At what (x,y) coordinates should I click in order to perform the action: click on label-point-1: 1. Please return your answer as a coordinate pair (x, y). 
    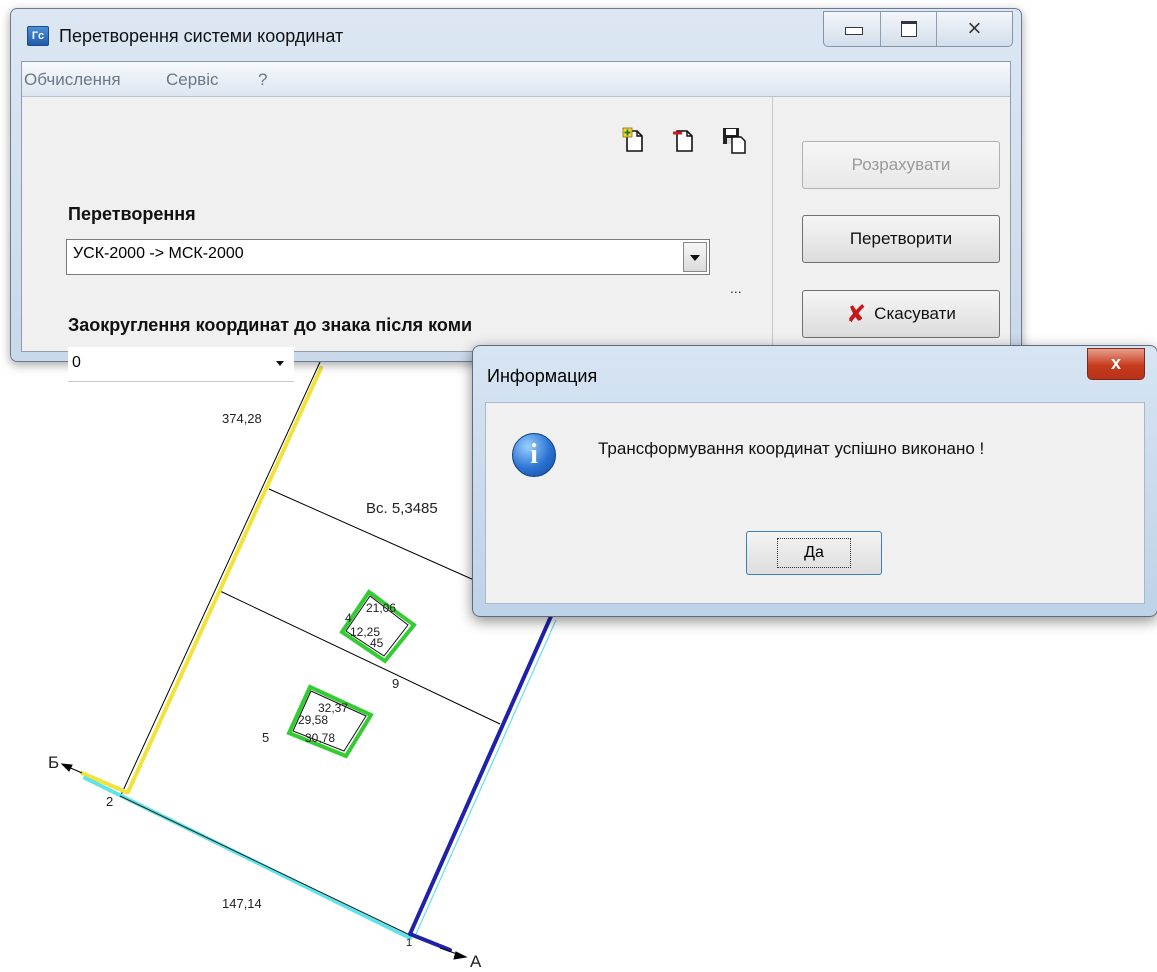
    Looking at the image, I should click on (409, 943).